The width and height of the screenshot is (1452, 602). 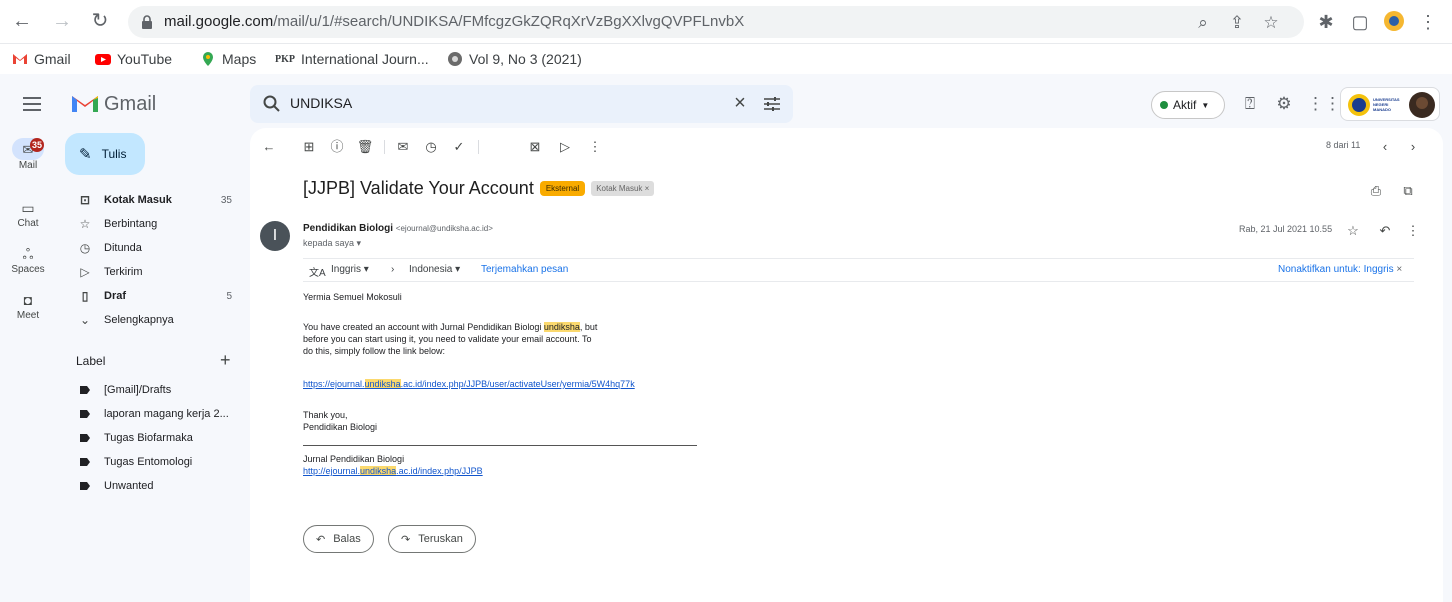 What do you see at coordinates (28, 306) in the screenshot?
I see `rail-meet: ◘ Meet` at bounding box center [28, 306].